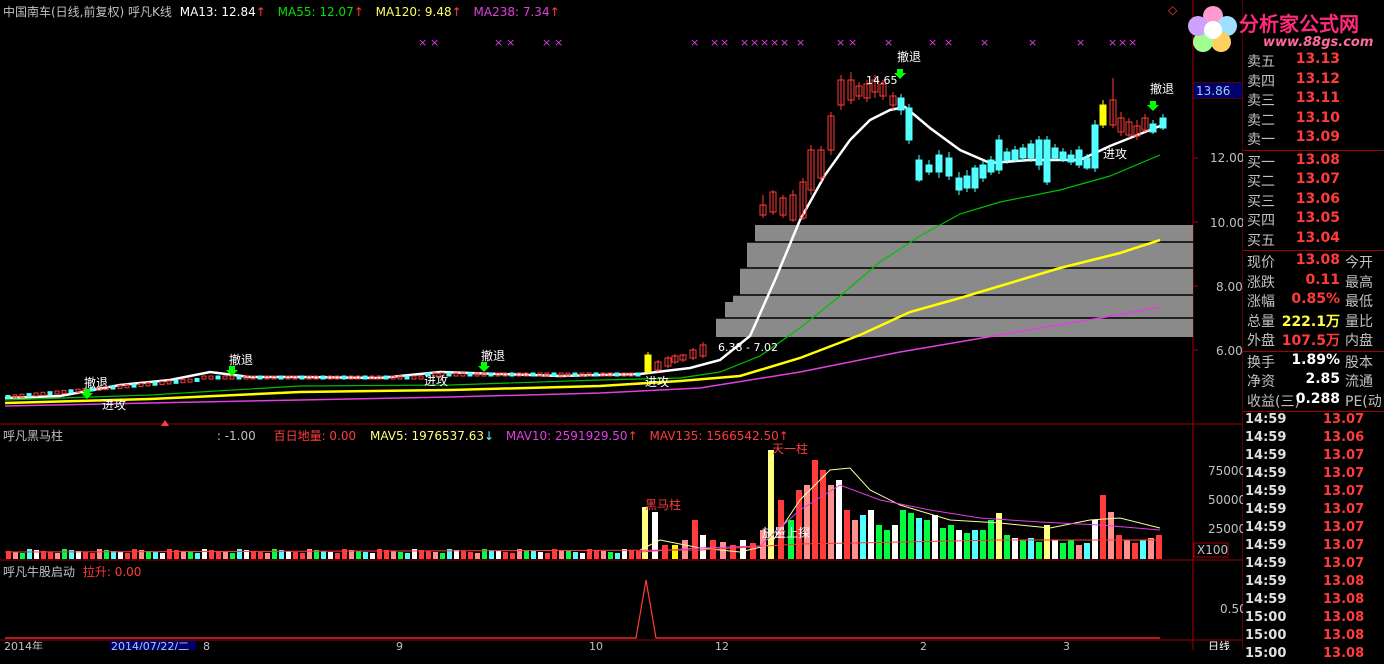 The image size is (1384, 664). What do you see at coordinates (1359, 263) in the screenshot?
I see `stat-row-label2: 今开` at bounding box center [1359, 263].